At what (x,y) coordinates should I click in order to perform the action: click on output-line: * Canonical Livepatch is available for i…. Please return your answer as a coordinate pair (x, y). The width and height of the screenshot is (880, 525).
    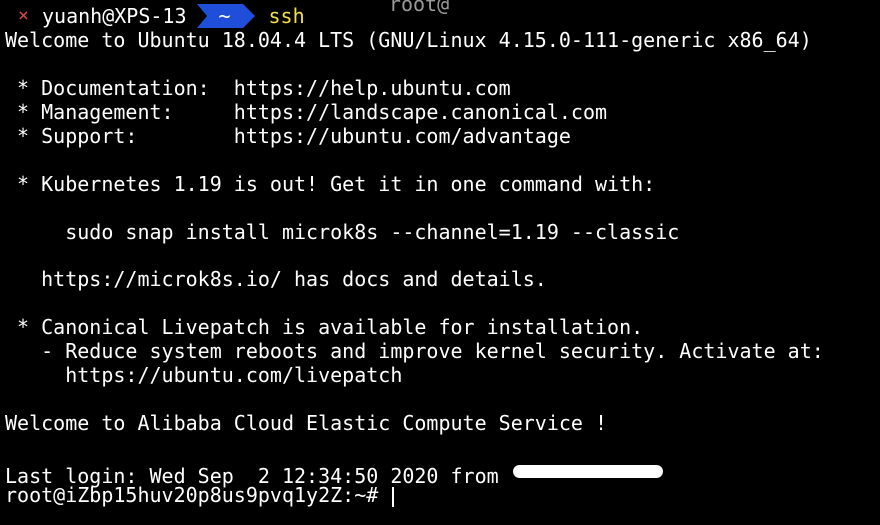
    Looking at the image, I should click on (324, 327).